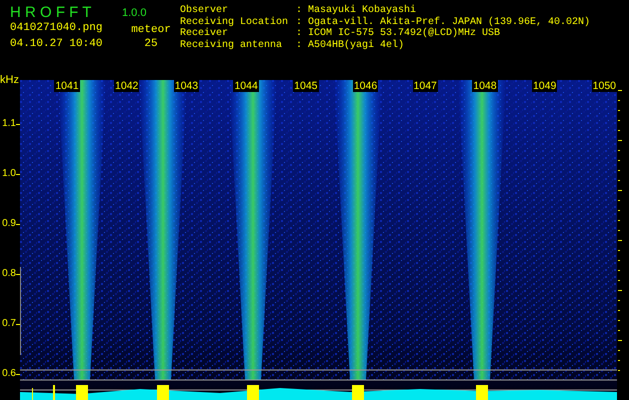 Image resolution: width=629 pixels, height=400 pixels. I want to click on axis-label: 0.6, so click(9, 374).